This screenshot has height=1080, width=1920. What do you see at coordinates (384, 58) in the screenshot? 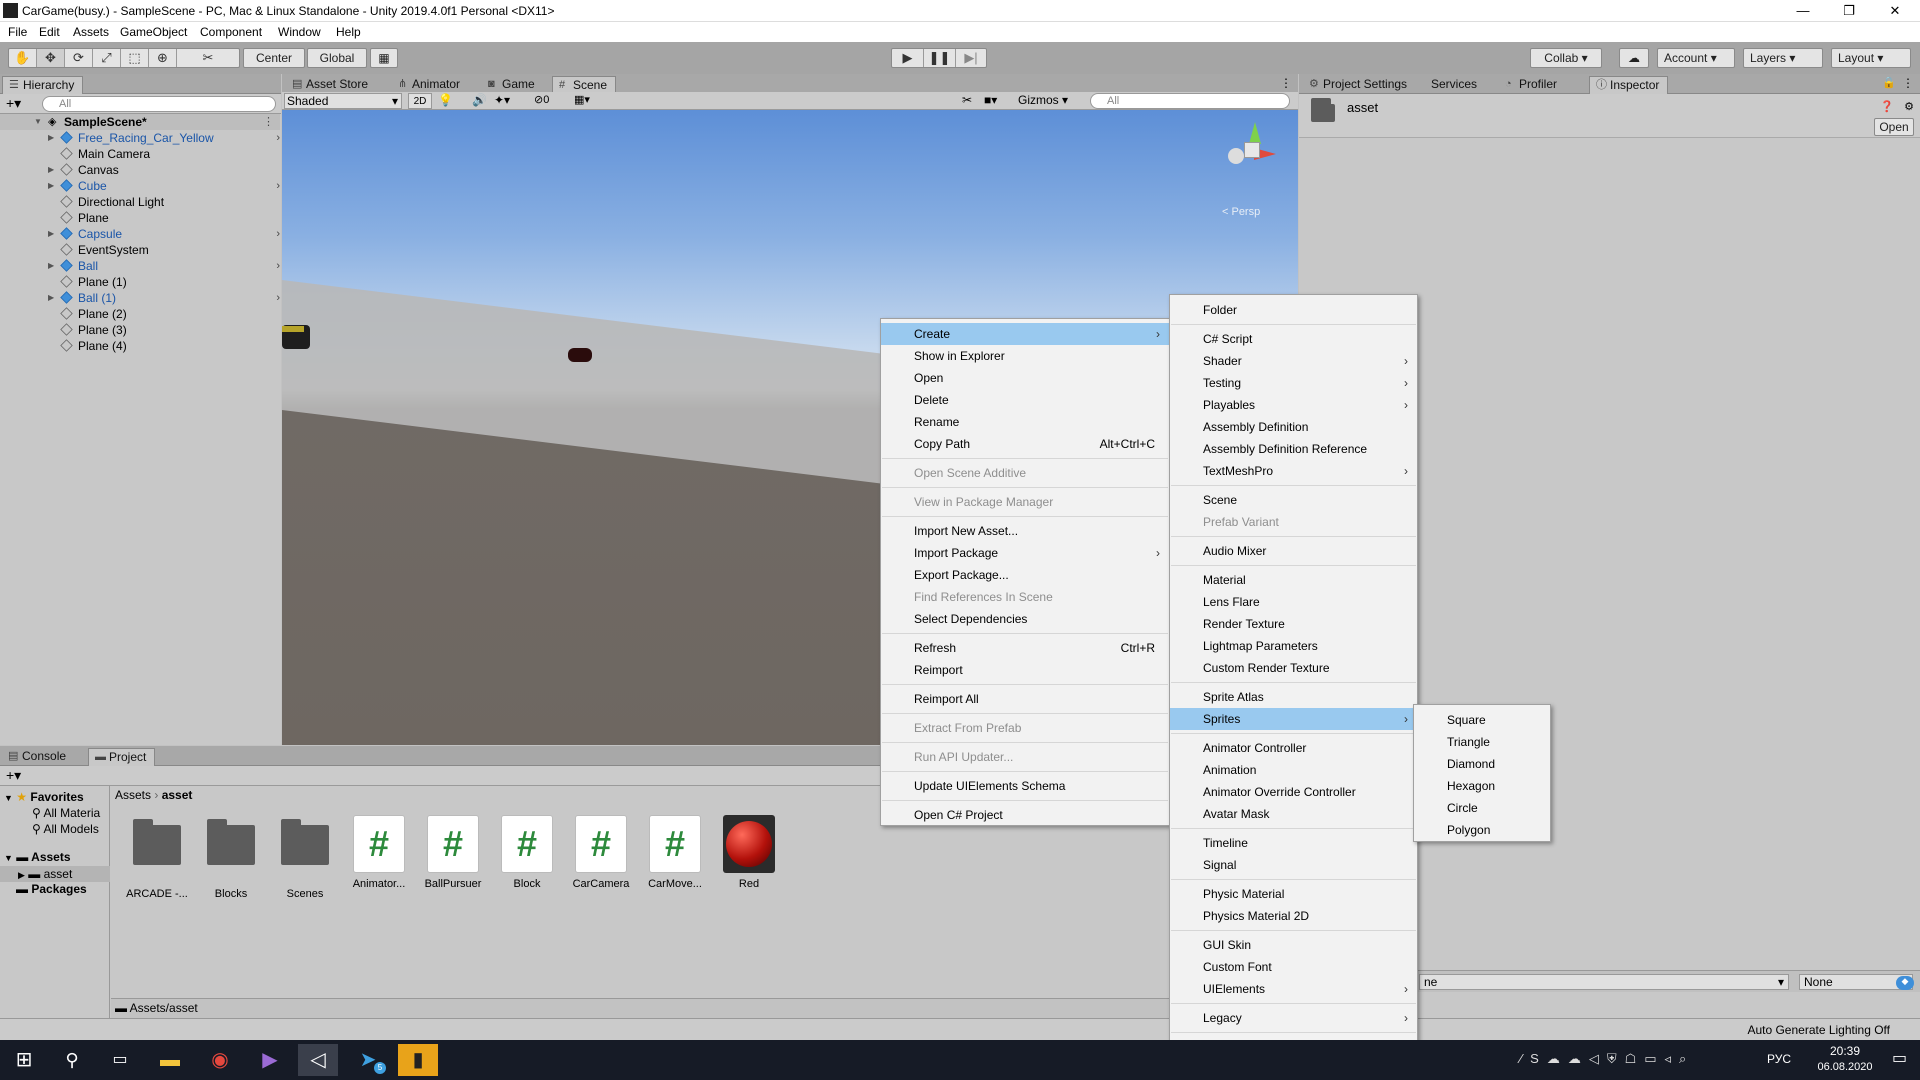
I see `snap-icon: ▦` at bounding box center [384, 58].